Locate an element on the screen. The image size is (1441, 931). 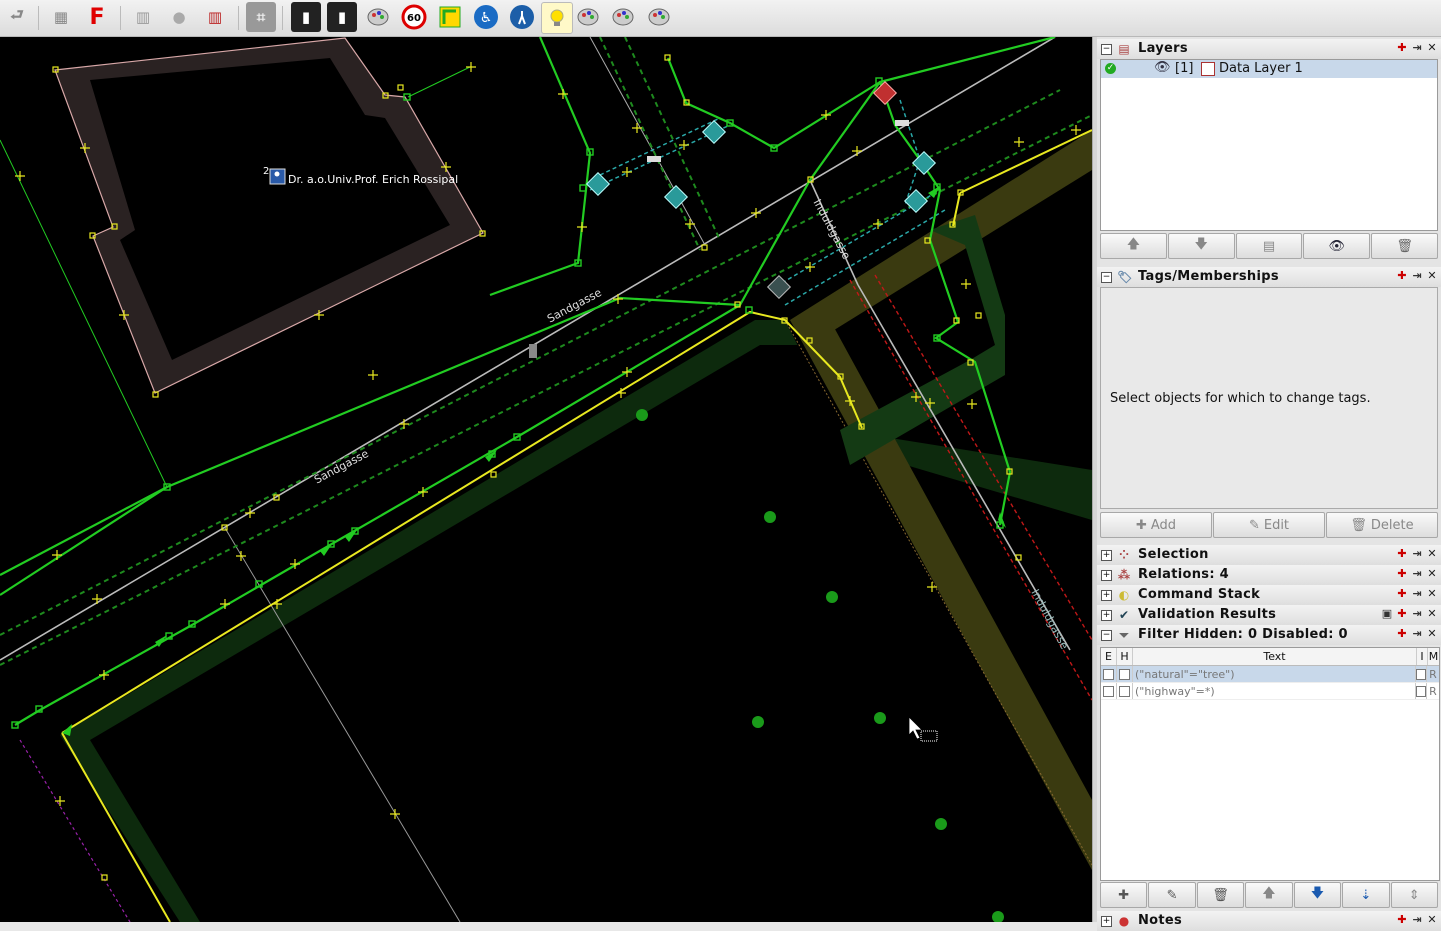
relations-panel-header: + ⁂ Relations: 4 ✚ ⇥ ✕ is located at coordinates (1269, 575).